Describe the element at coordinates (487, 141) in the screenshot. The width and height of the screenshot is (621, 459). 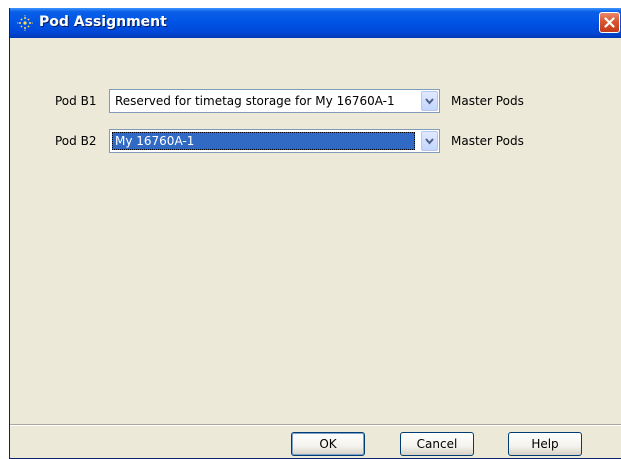
I see `pod-b2-master-label: Master Pods` at that location.